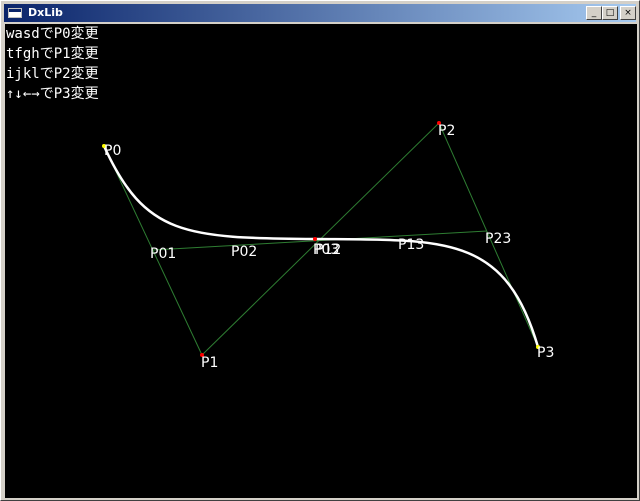 This screenshot has height=501, width=640. I want to click on label-p0: P0, so click(112, 151).